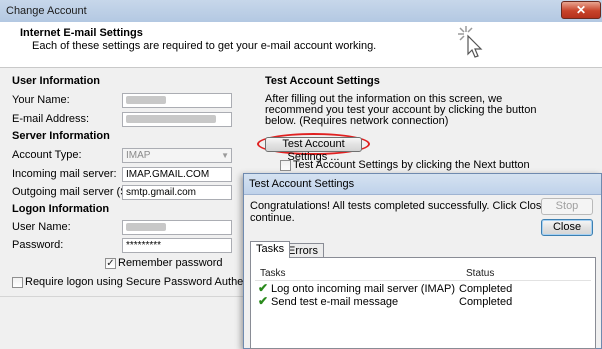 Image resolution: width=602 pixels, height=349 pixels. What do you see at coordinates (41, 100) in the screenshot?
I see `your-name-label: Your Name:` at bounding box center [41, 100].